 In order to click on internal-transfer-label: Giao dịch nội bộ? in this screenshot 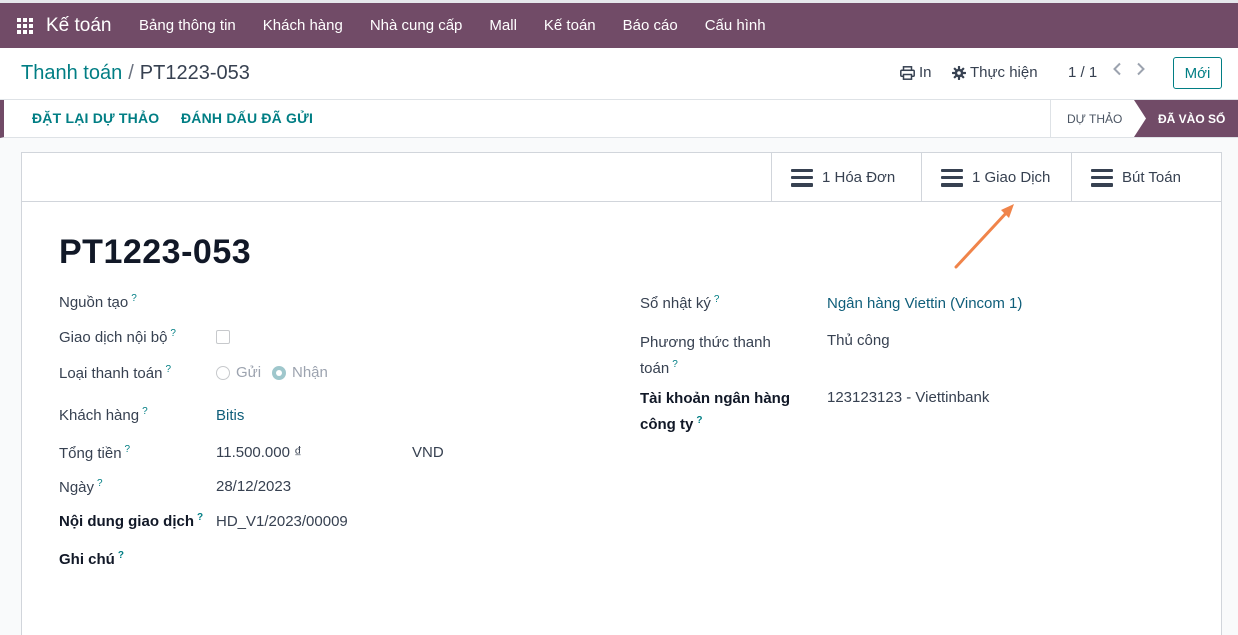, I will do `click(117, 337)`.